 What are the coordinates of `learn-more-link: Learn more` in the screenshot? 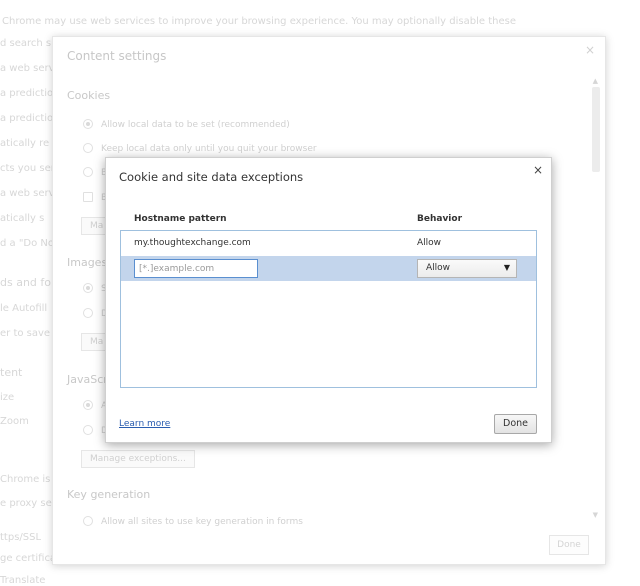 It's located at (144, 424).